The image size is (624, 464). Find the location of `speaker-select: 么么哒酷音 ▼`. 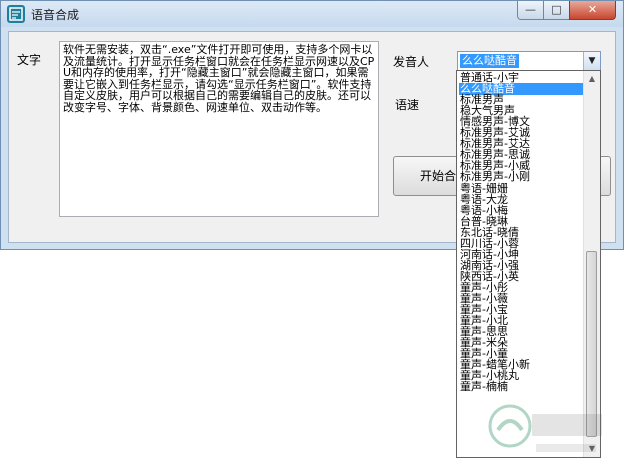

speaker-select: 么么哒酷音 ▼ is located at coordinates (529, 61).